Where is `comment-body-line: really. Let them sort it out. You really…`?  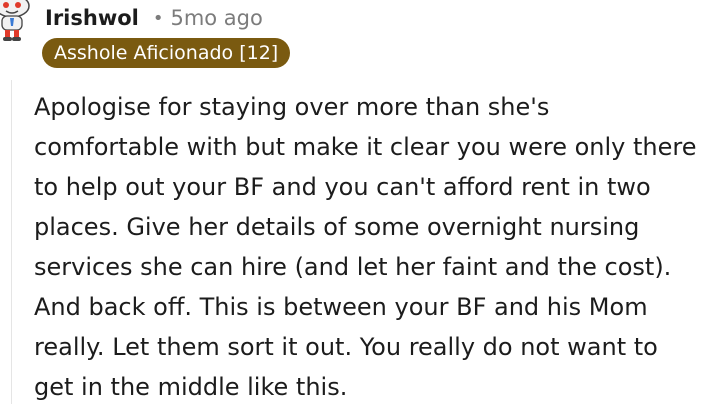
comment-body-line: really. Let them sort it out. You really… is located at coordinates (346, 347).